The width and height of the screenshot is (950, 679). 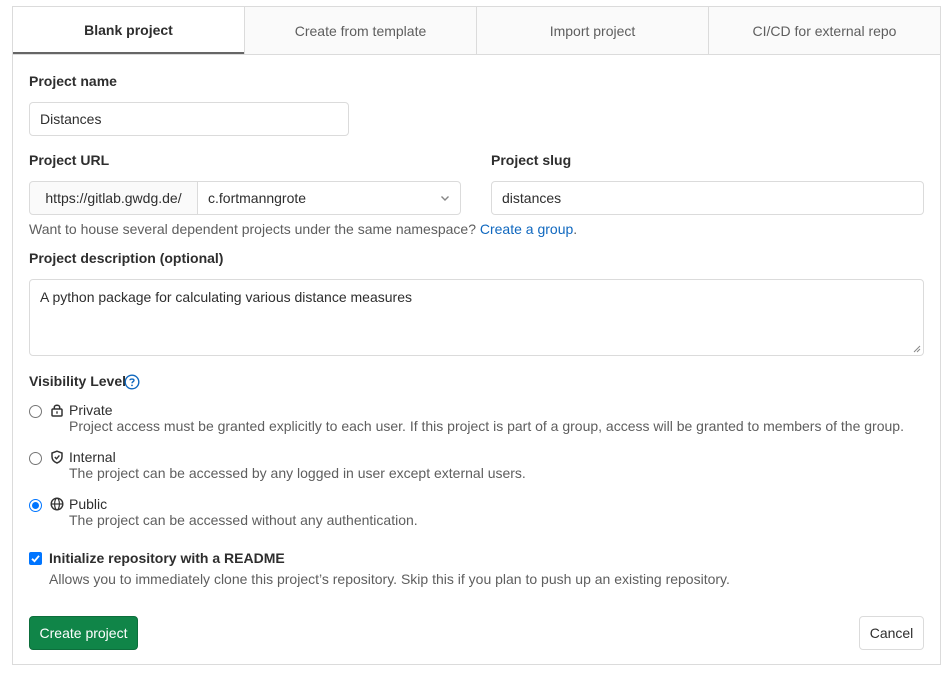 I want to click on tab-blank-project: Blank project, so click(x=128, y=30).